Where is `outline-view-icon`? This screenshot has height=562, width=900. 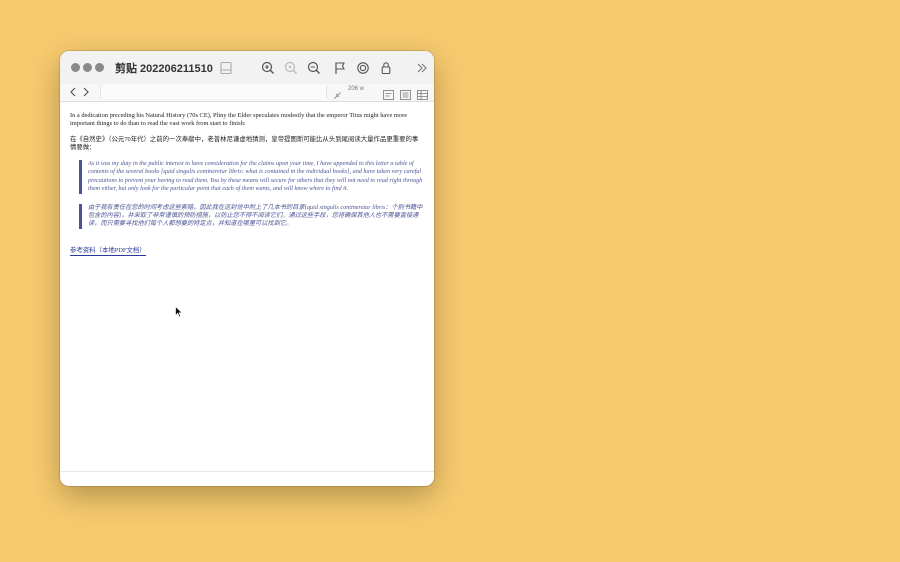 outline-view-icon is located at coordinates (405, 93).